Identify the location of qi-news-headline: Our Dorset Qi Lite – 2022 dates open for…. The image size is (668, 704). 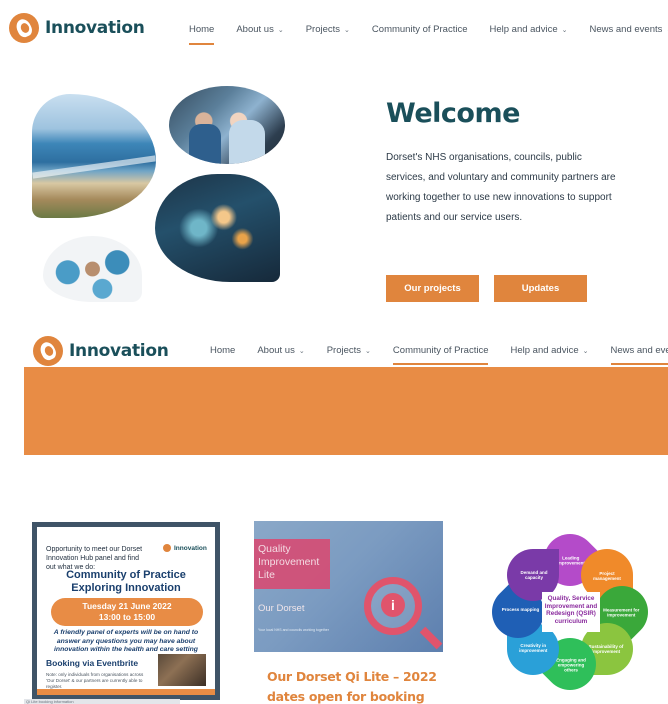
(357, 685).